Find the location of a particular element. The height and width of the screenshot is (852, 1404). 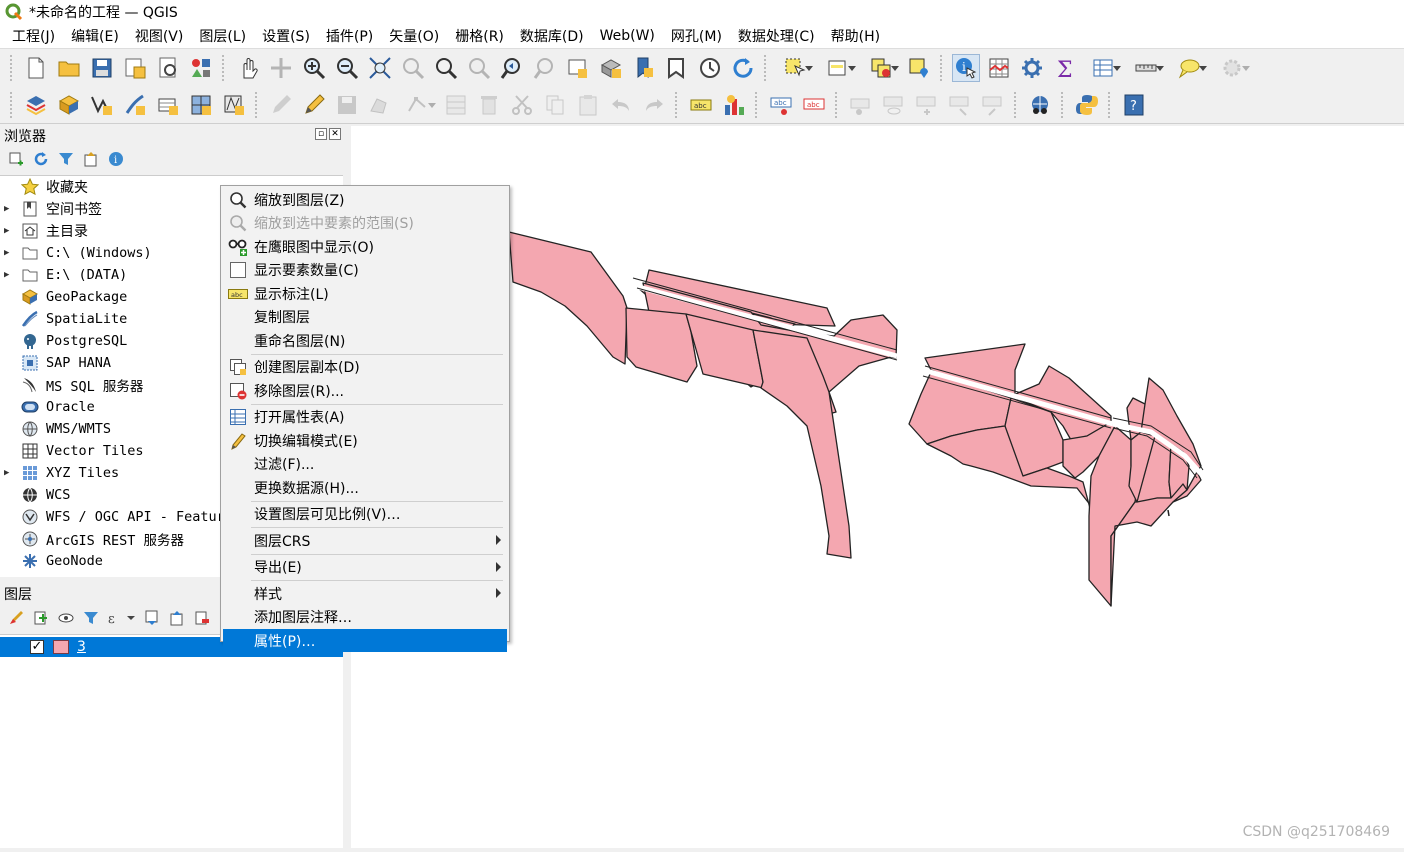

highlight-pinned-labels-icon: abc is located at coordinates (814, 105).